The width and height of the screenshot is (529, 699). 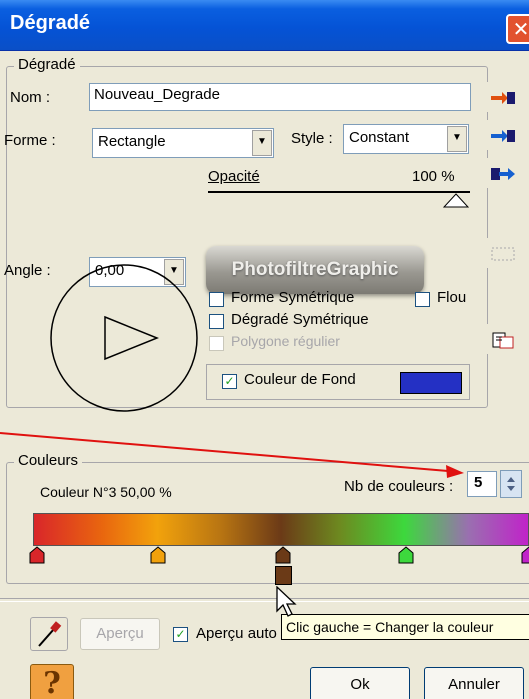 I want to click on save-gradient-button, so click(x=503, y=135).